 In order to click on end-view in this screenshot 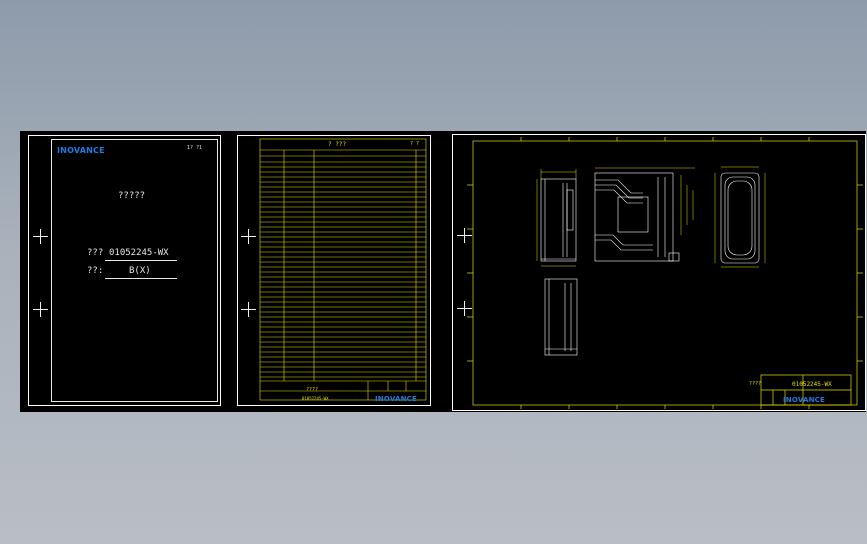, I will do `click(740, 218)`.